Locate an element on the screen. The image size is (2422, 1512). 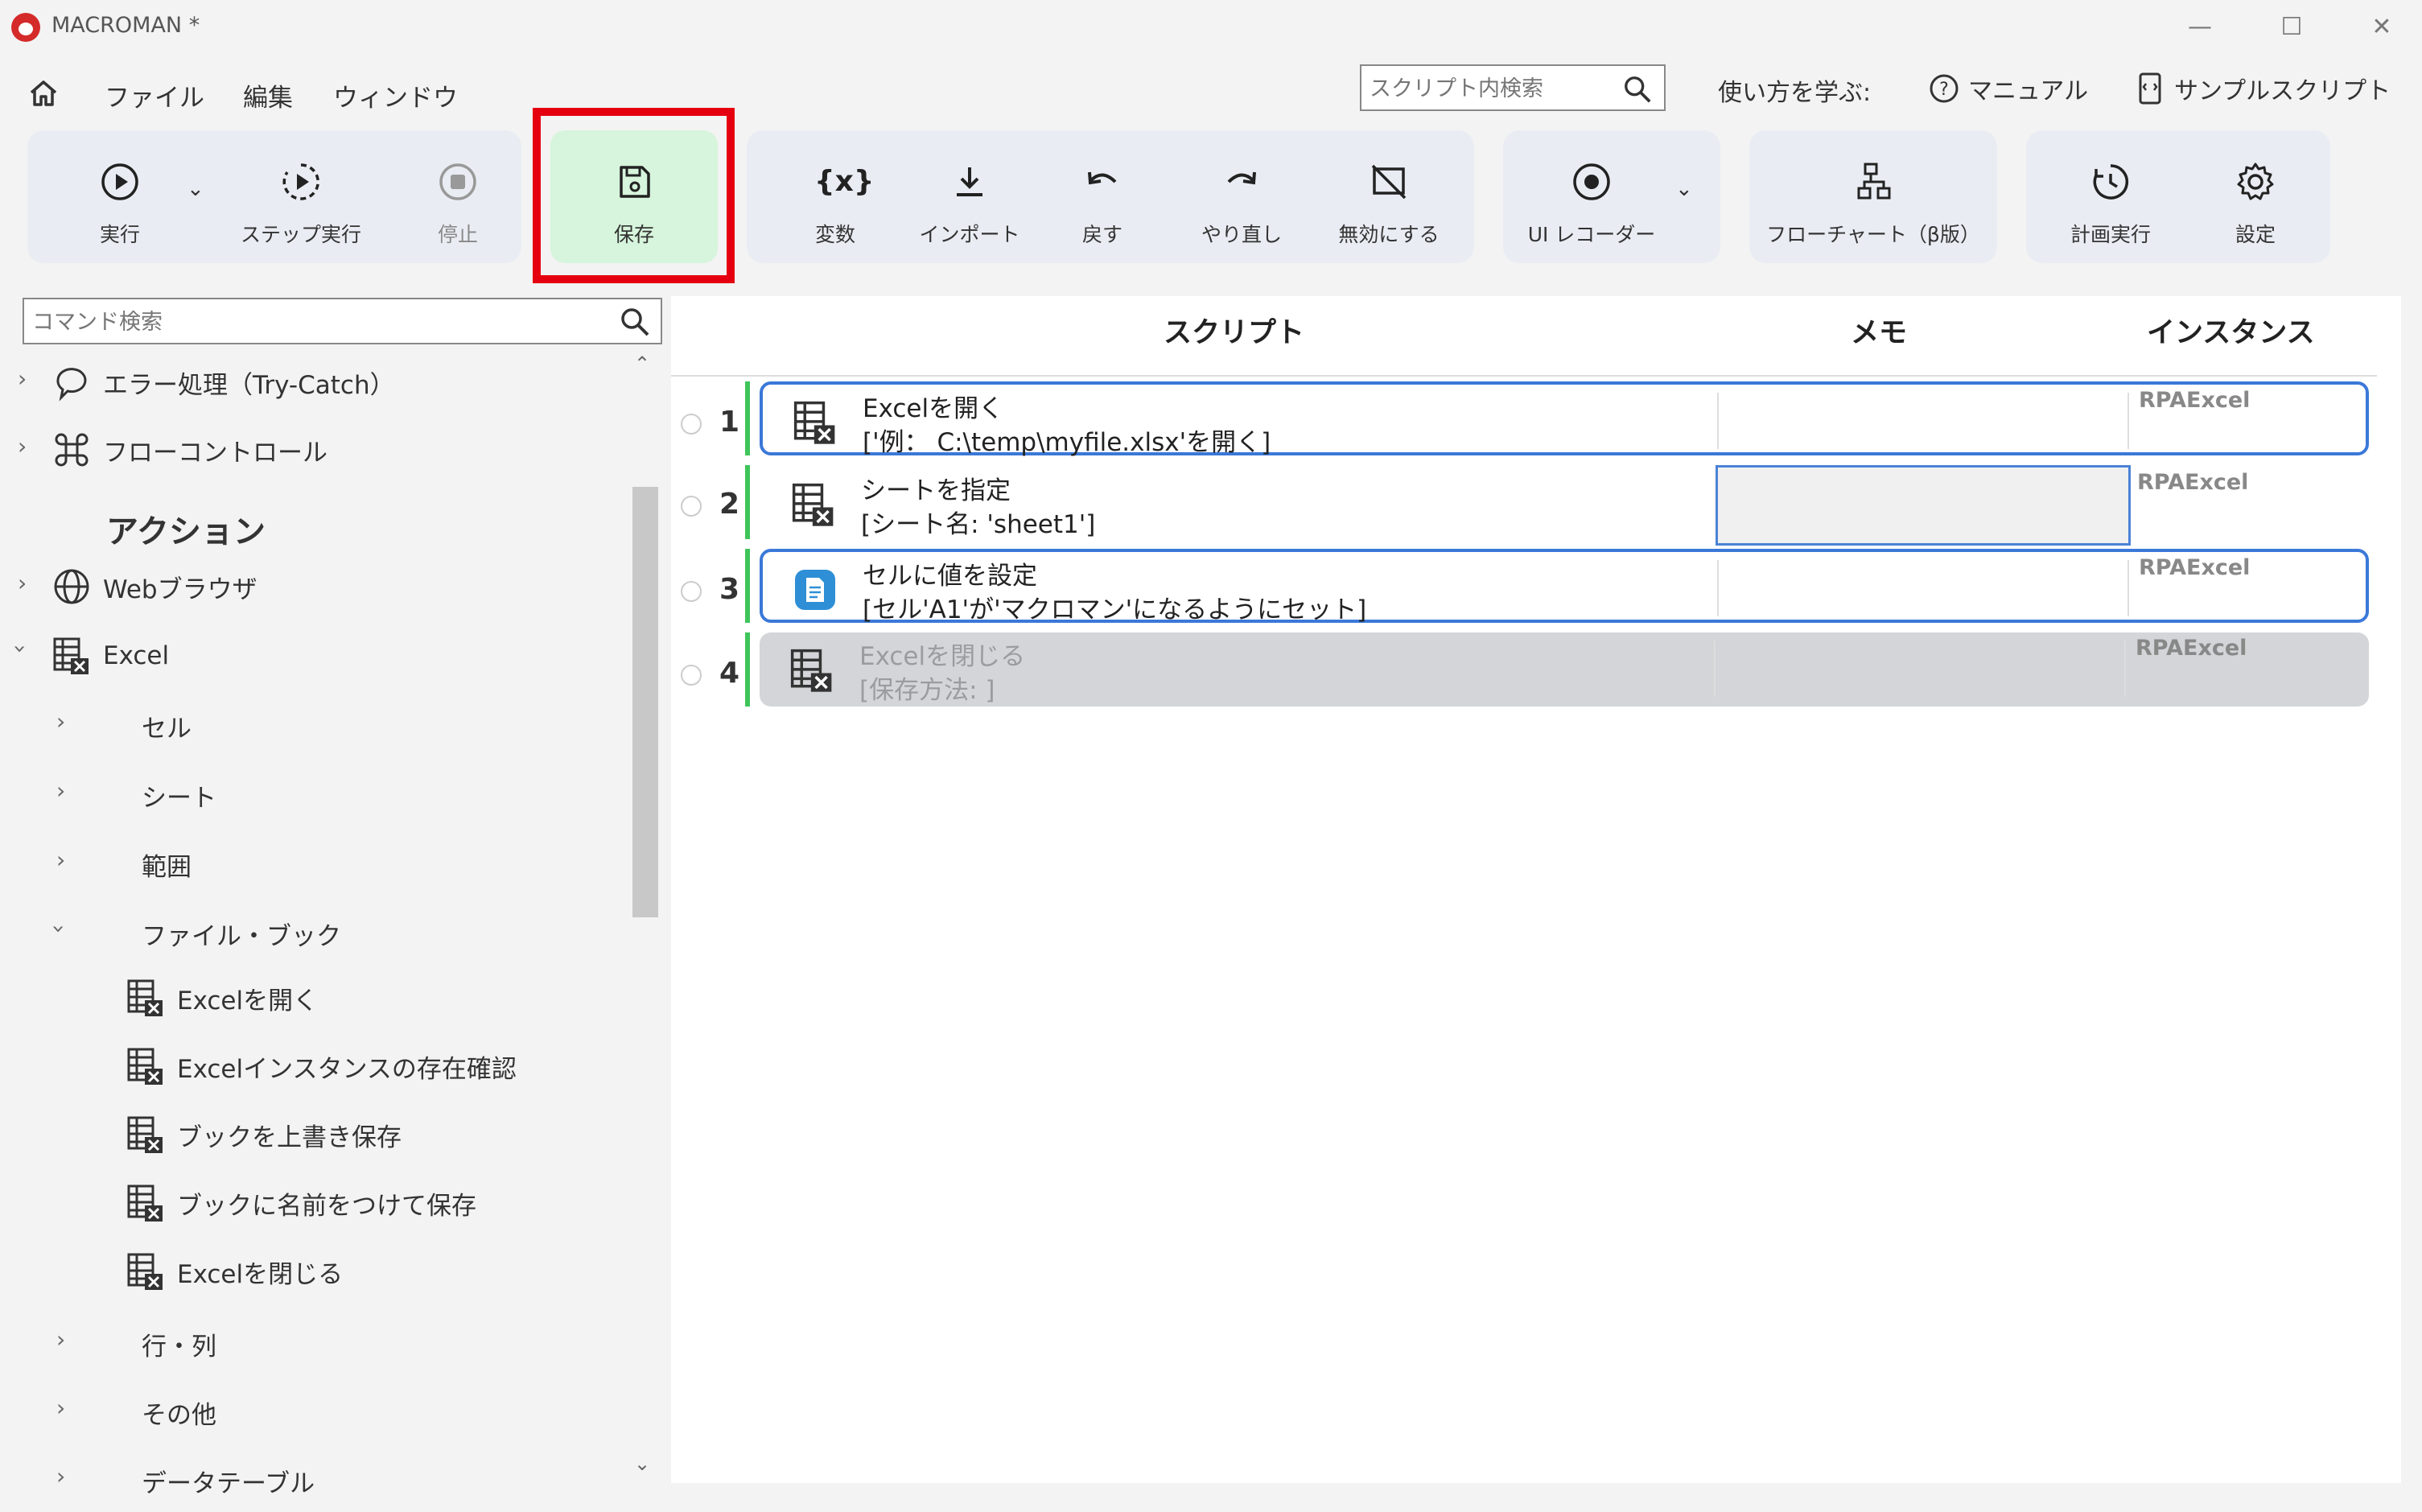
stop-button: 停止 is located at coordinates (458, 196).